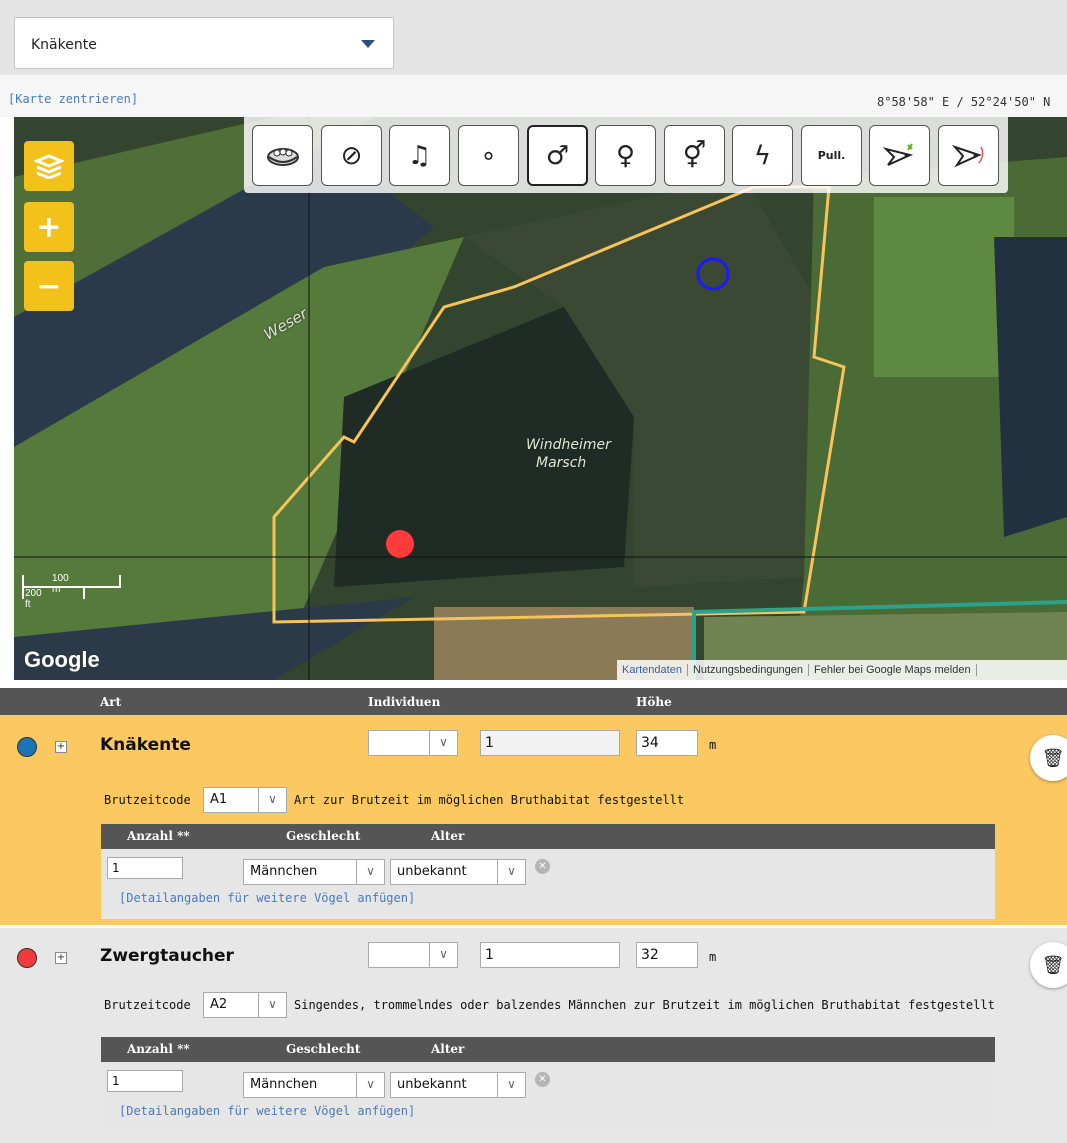 The height and width of the screenshot is (1143, 1067). What do you see at coordinates (73, 99) in the screenshot?
I see `center-map-link: [Karte zentrieren]` at bounding box center [73, 99].